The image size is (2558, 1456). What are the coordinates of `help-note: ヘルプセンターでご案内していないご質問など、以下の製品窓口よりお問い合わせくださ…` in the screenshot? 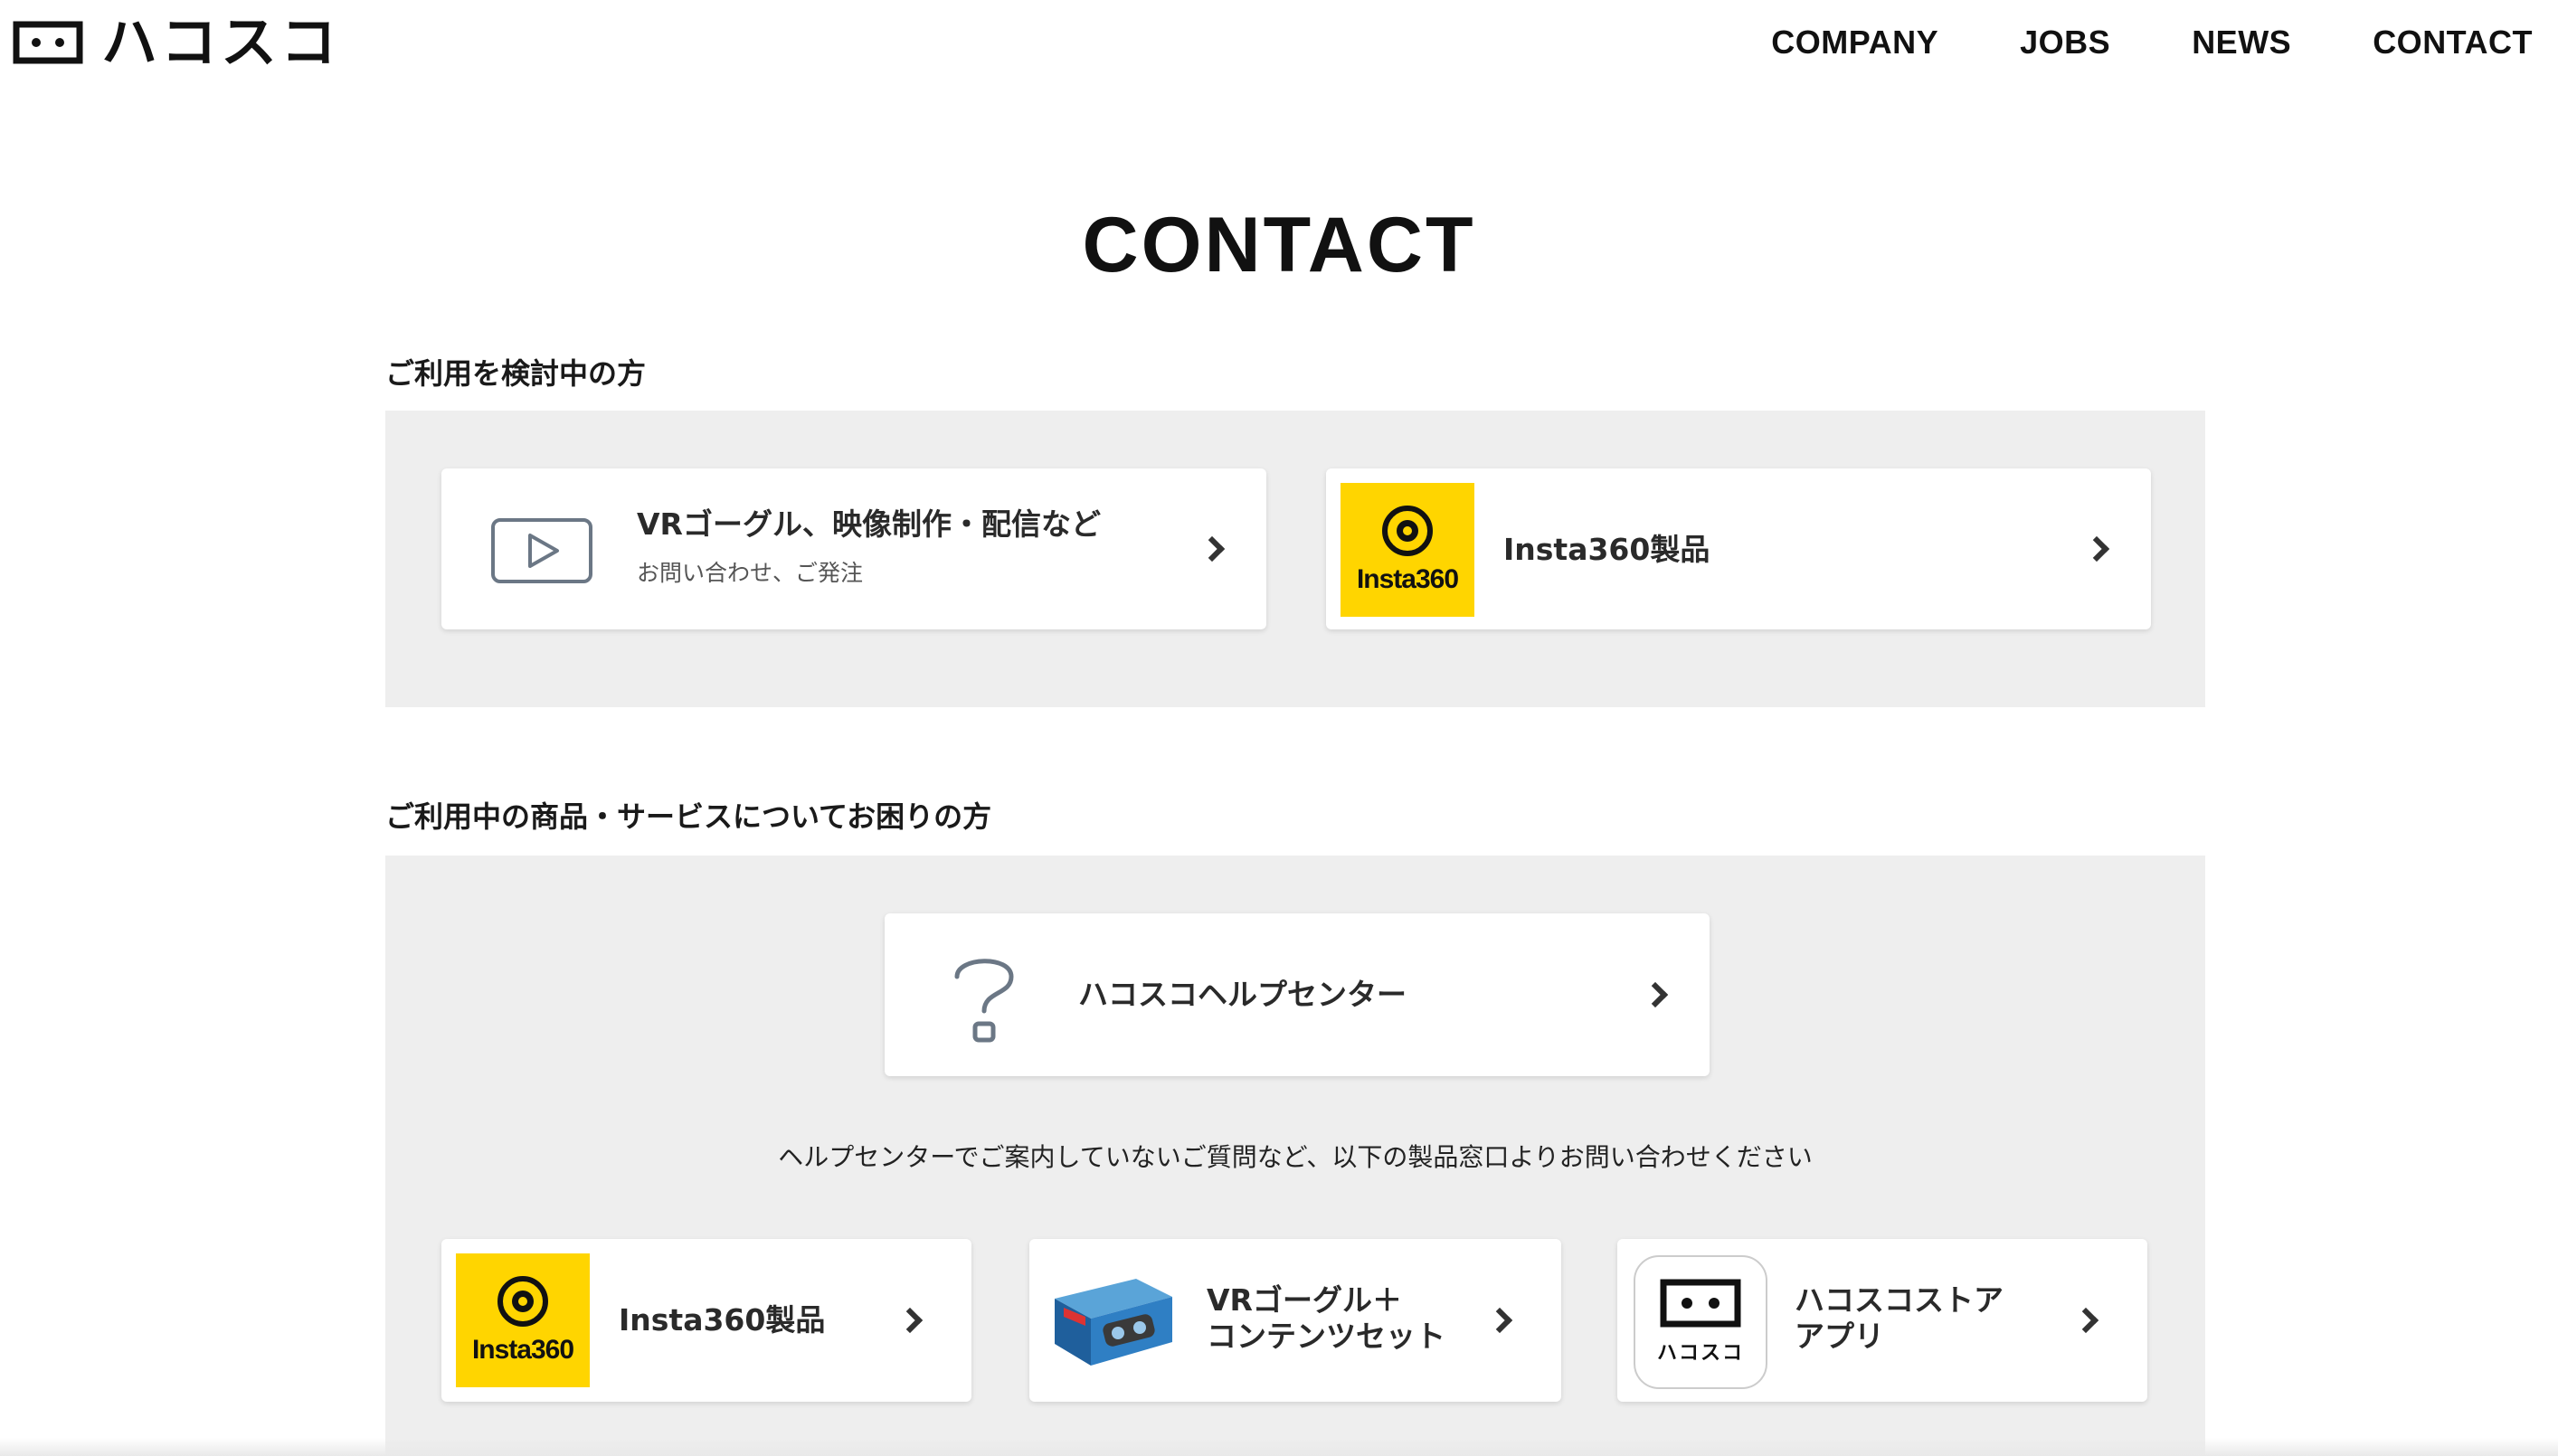 It's located at (1295, 1157).